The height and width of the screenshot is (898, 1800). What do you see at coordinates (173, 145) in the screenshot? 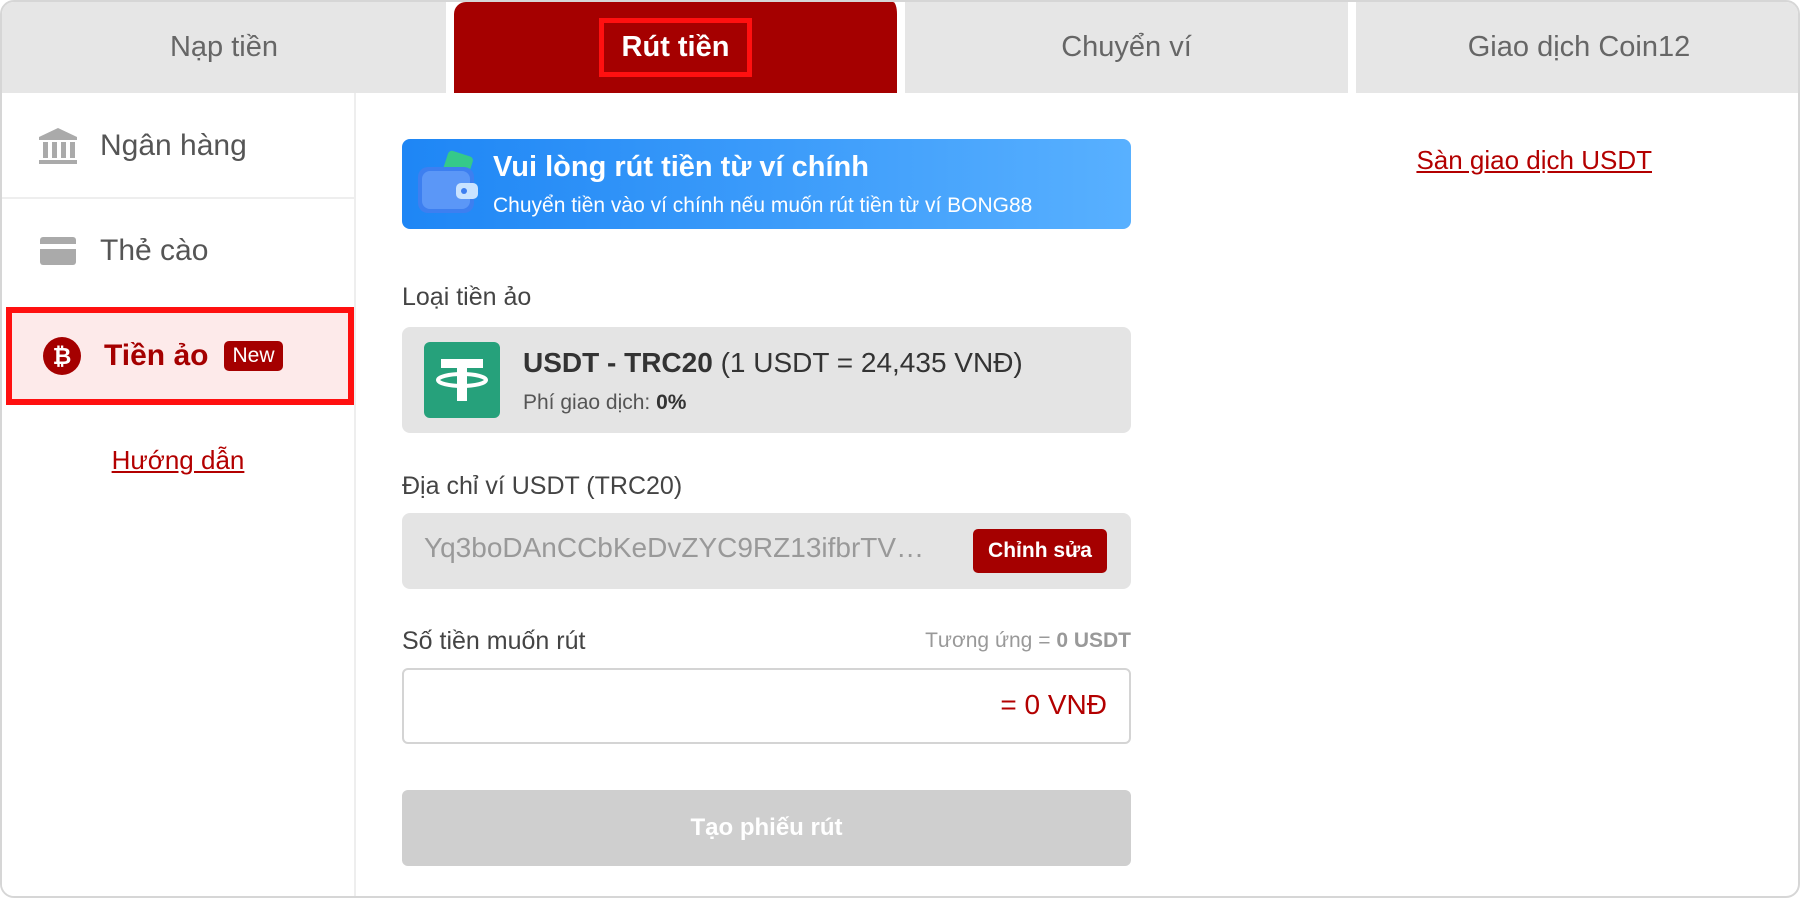
I see `sidebar-item-label: Ngân hàng` at bounding box center [173, 145].